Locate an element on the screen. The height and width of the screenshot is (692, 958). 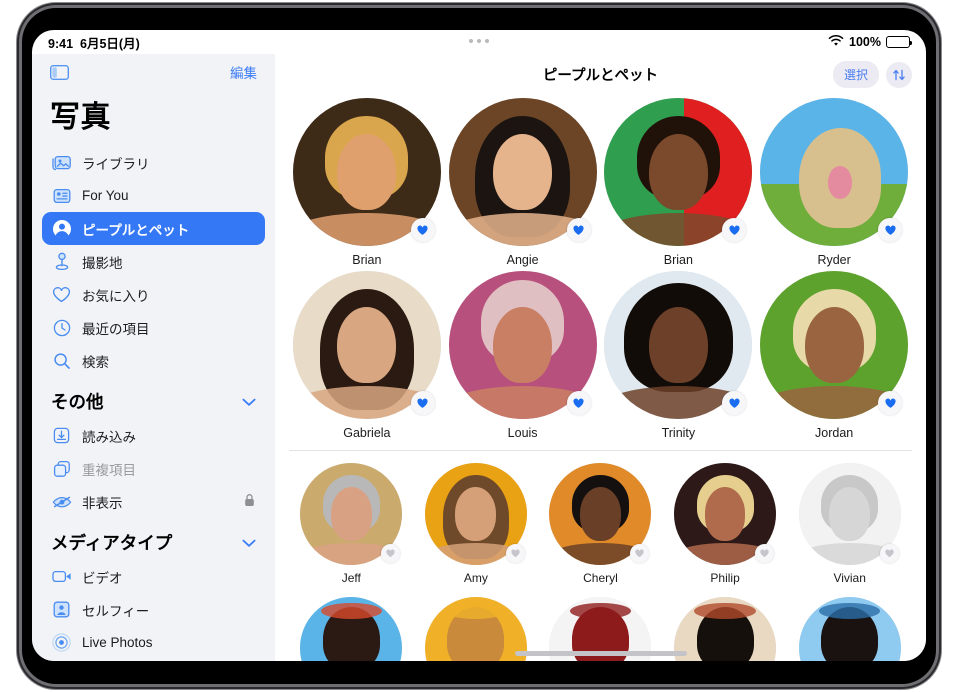
sidebar-item-duplicates: 重複項目 is located at coordinates (153, 468).